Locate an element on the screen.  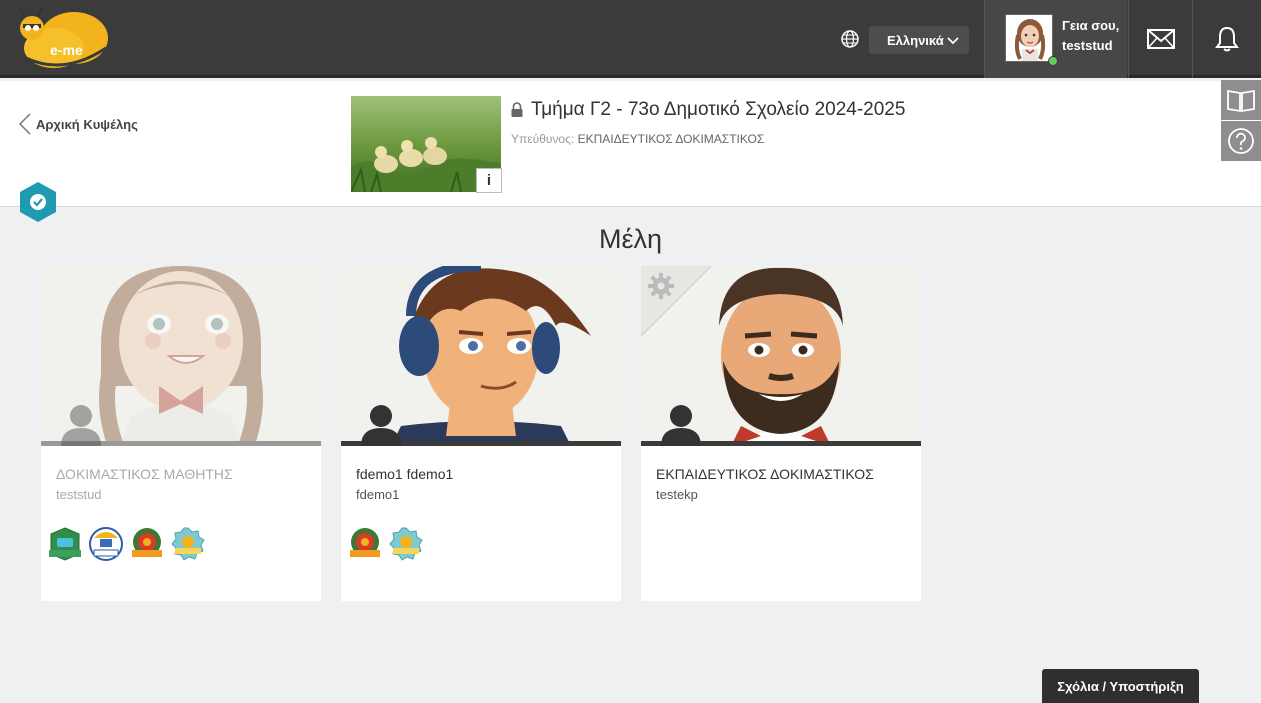
member-username: testekp is located at coordinates (677, 494).